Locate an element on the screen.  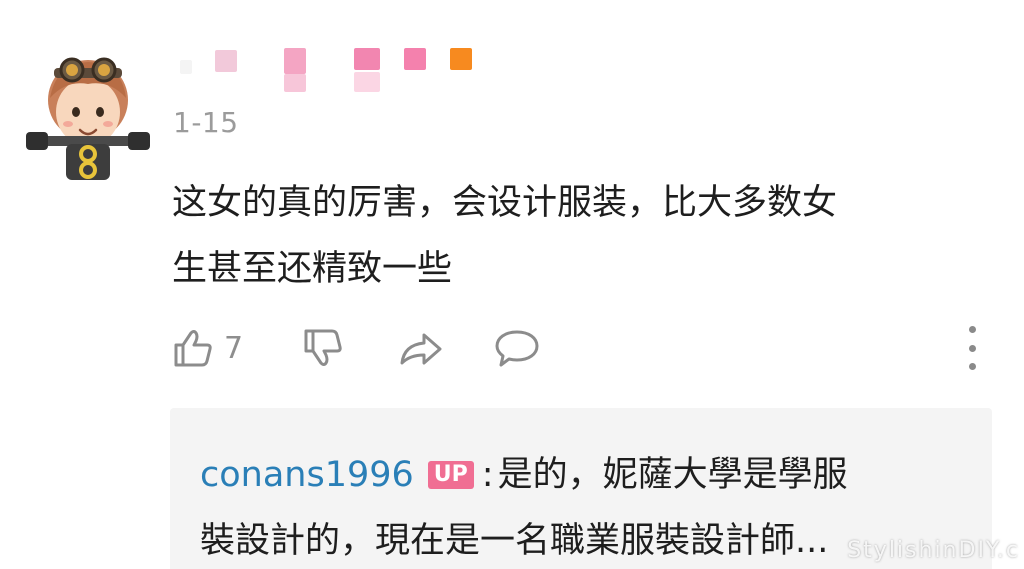
share-icon is located at coordinates (421, 349).